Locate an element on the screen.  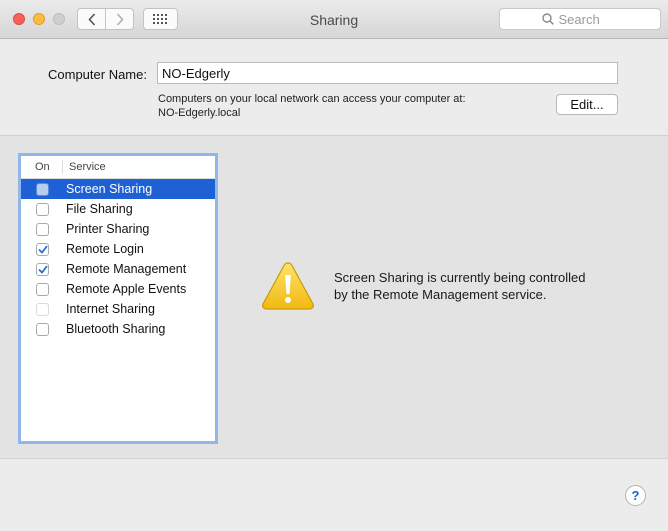
service-row: Remote Login is located at coordinates (118, 249).